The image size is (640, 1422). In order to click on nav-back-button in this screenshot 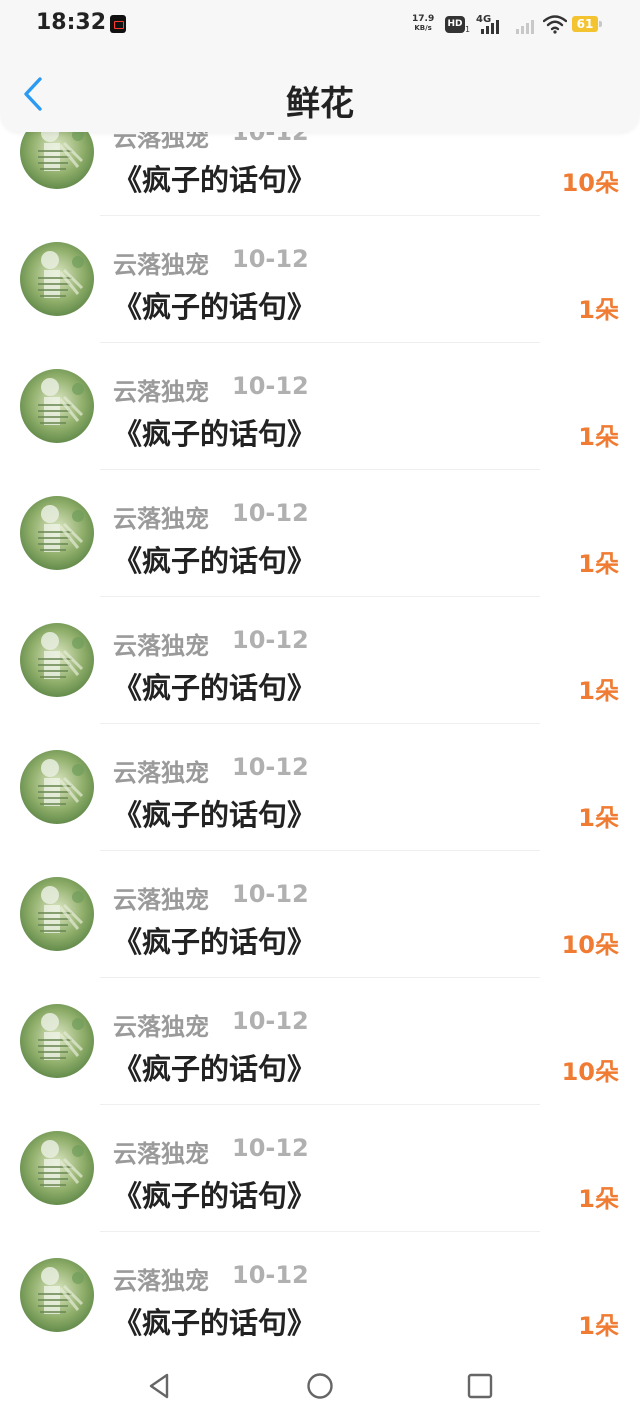, I will do `click(160, 1386)`.